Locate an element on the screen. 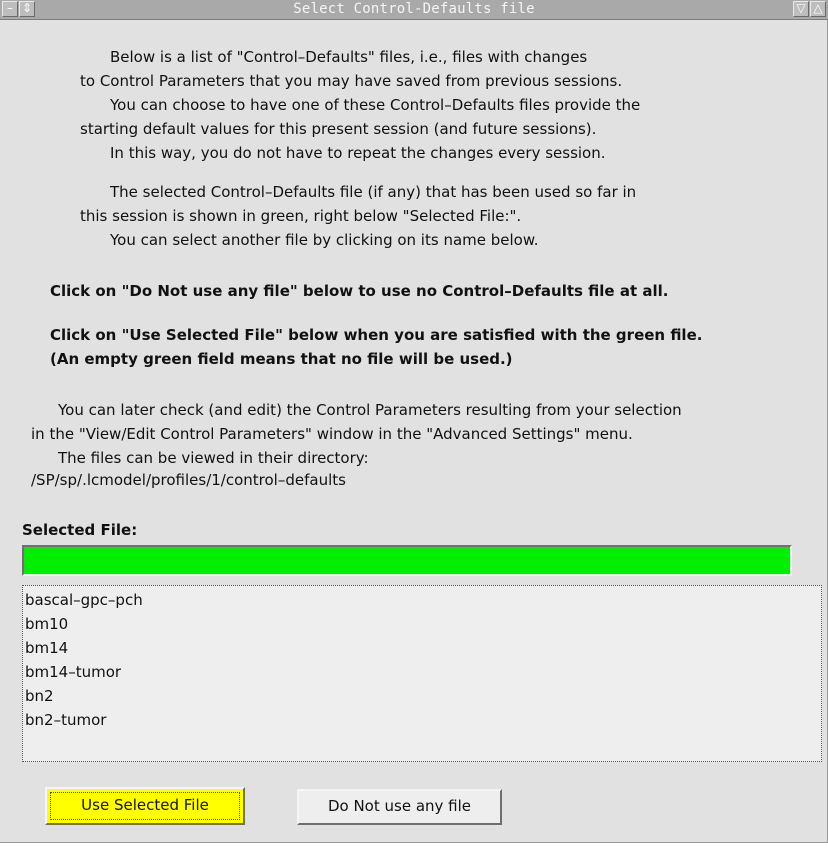 Image resolution: width=828 pixels, height=859 pixels. minimize-icon: – is located at coordinates (10, 9).